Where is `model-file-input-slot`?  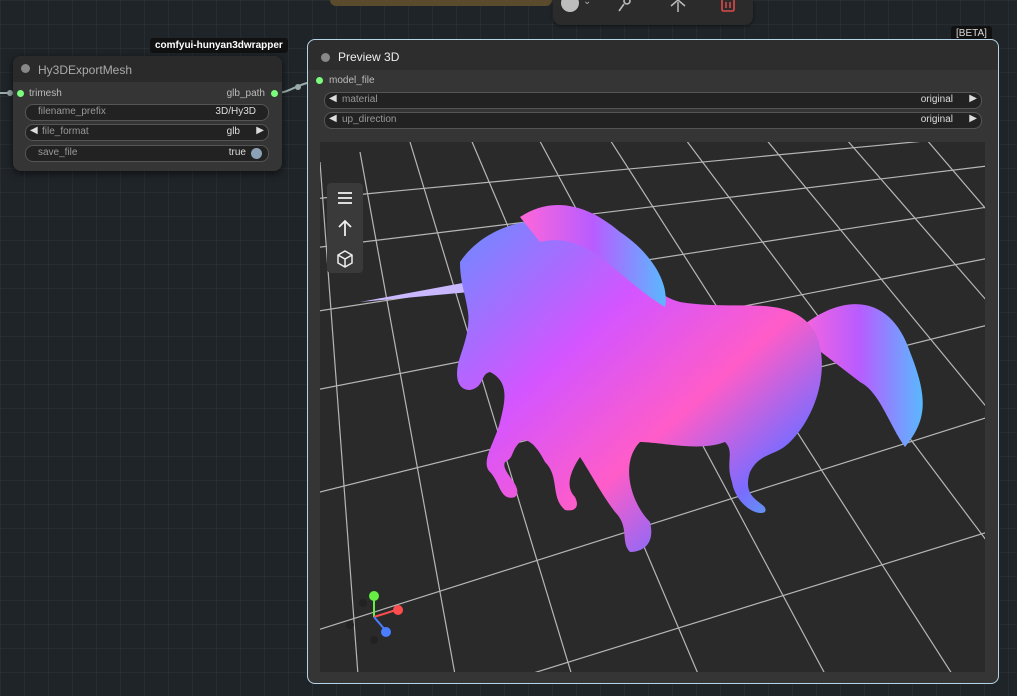 model-file-input-slot is located at coordinates (319, 80).